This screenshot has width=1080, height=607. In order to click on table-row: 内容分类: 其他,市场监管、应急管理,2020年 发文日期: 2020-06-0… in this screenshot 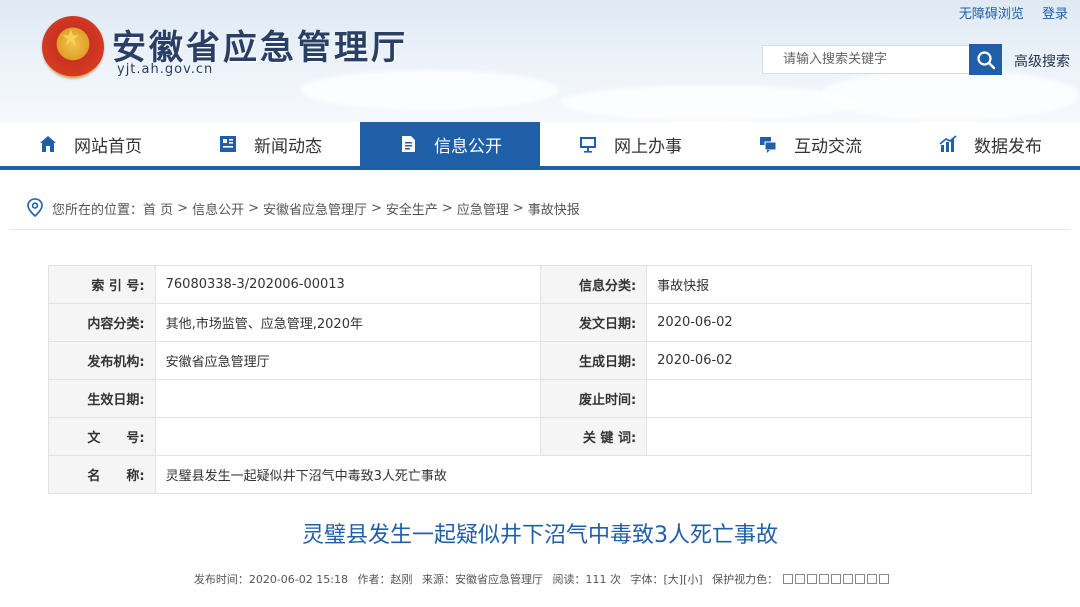, I will do `click(540, 322)`.